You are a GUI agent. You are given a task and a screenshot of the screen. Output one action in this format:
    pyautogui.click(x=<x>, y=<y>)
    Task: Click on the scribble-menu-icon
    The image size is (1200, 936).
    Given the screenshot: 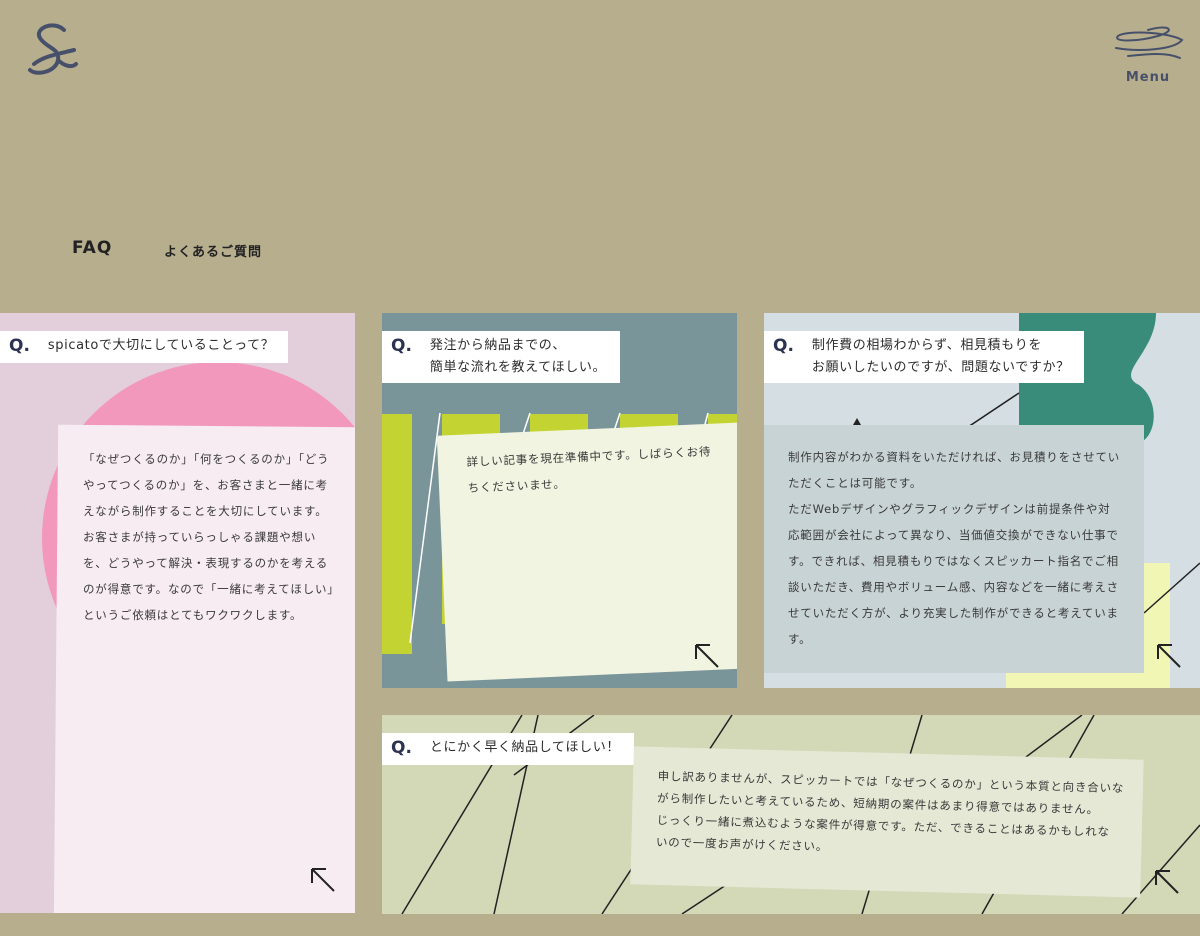 What is the action you would take?
    pyautogui.click(x=1149, y=42)
    